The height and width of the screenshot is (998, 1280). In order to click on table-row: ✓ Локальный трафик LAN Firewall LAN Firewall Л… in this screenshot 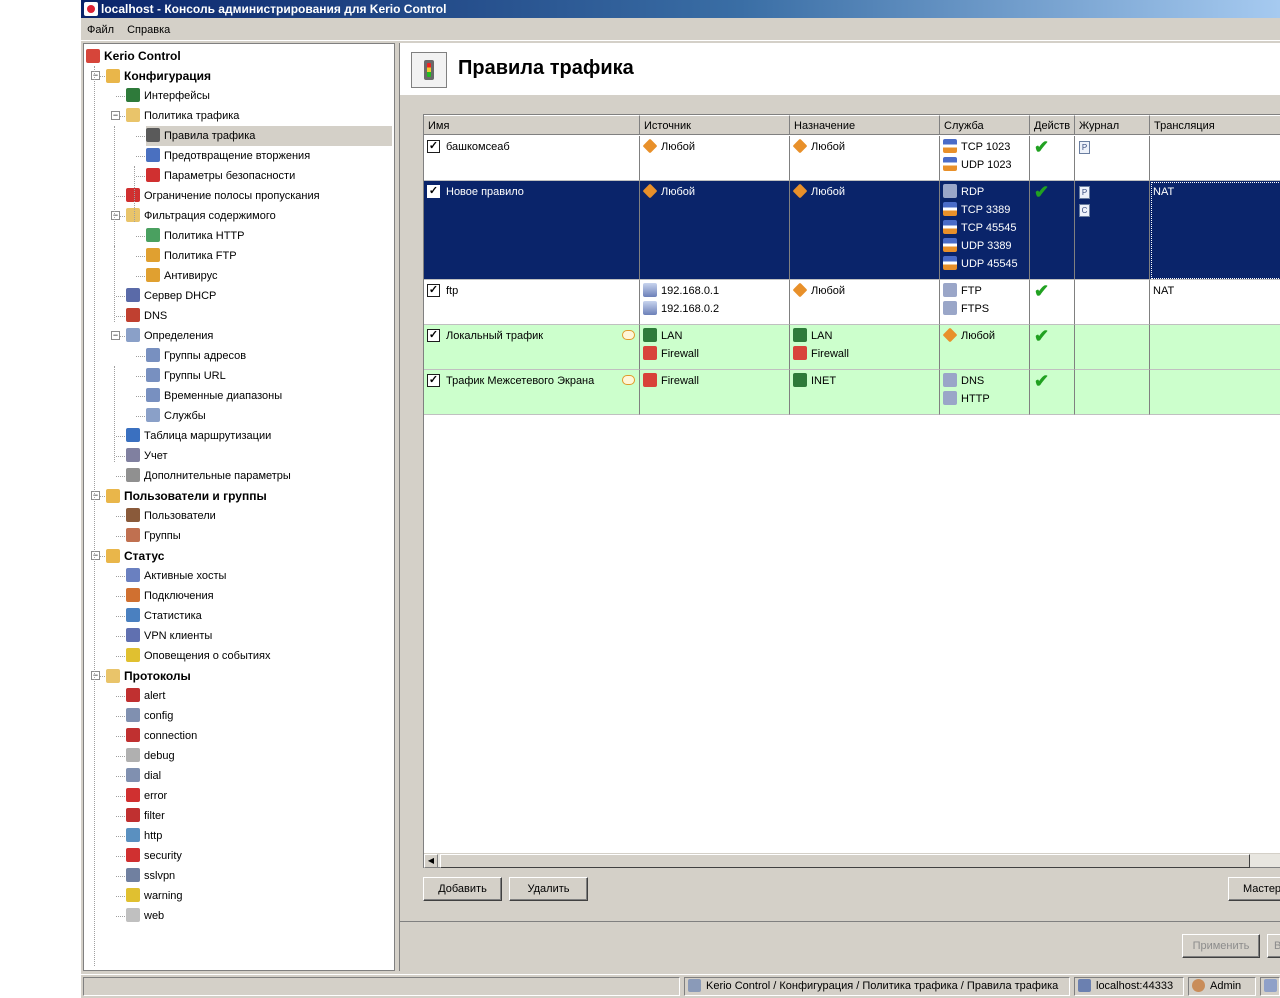, I will do `click(852, 347)`.